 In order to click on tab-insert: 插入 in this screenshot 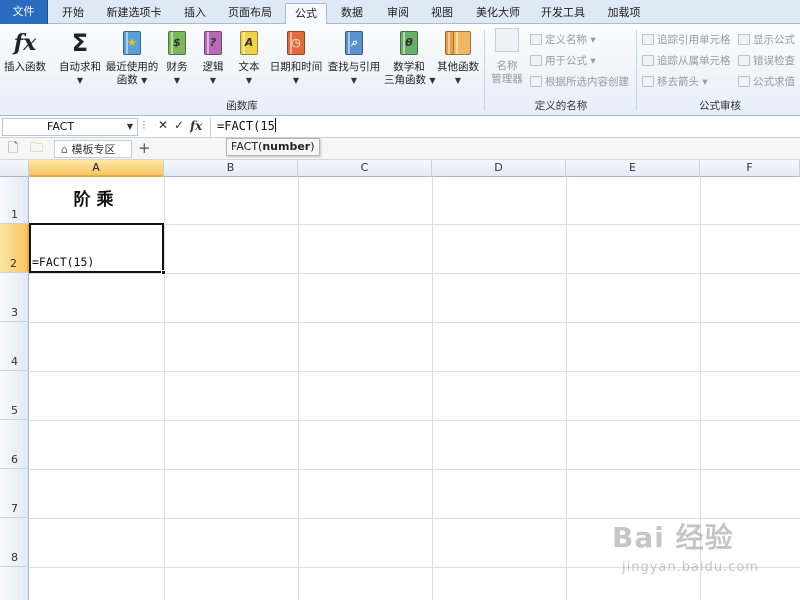, I will do `click(195, 13)`.